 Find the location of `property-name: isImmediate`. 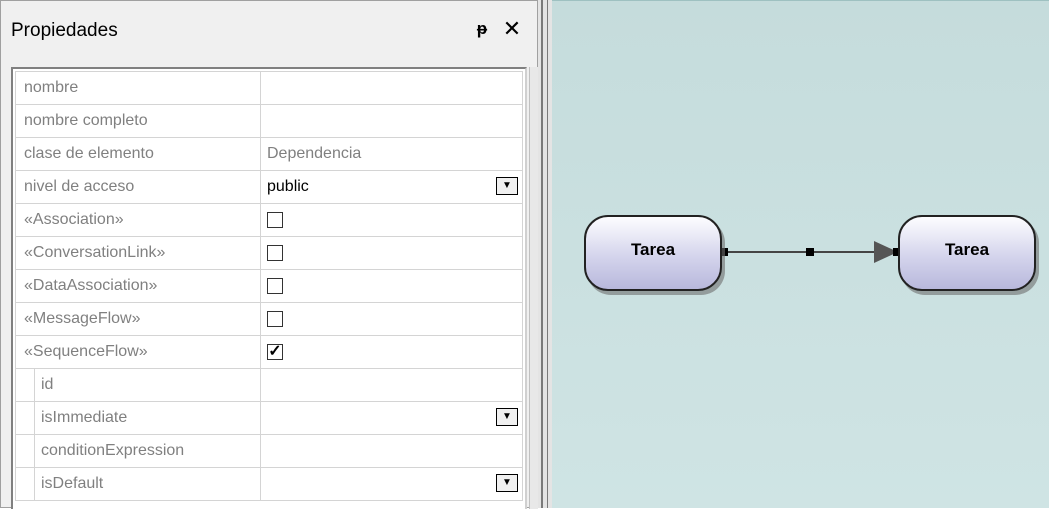

property-name: isImmediate is located at coordinates (138, 418).